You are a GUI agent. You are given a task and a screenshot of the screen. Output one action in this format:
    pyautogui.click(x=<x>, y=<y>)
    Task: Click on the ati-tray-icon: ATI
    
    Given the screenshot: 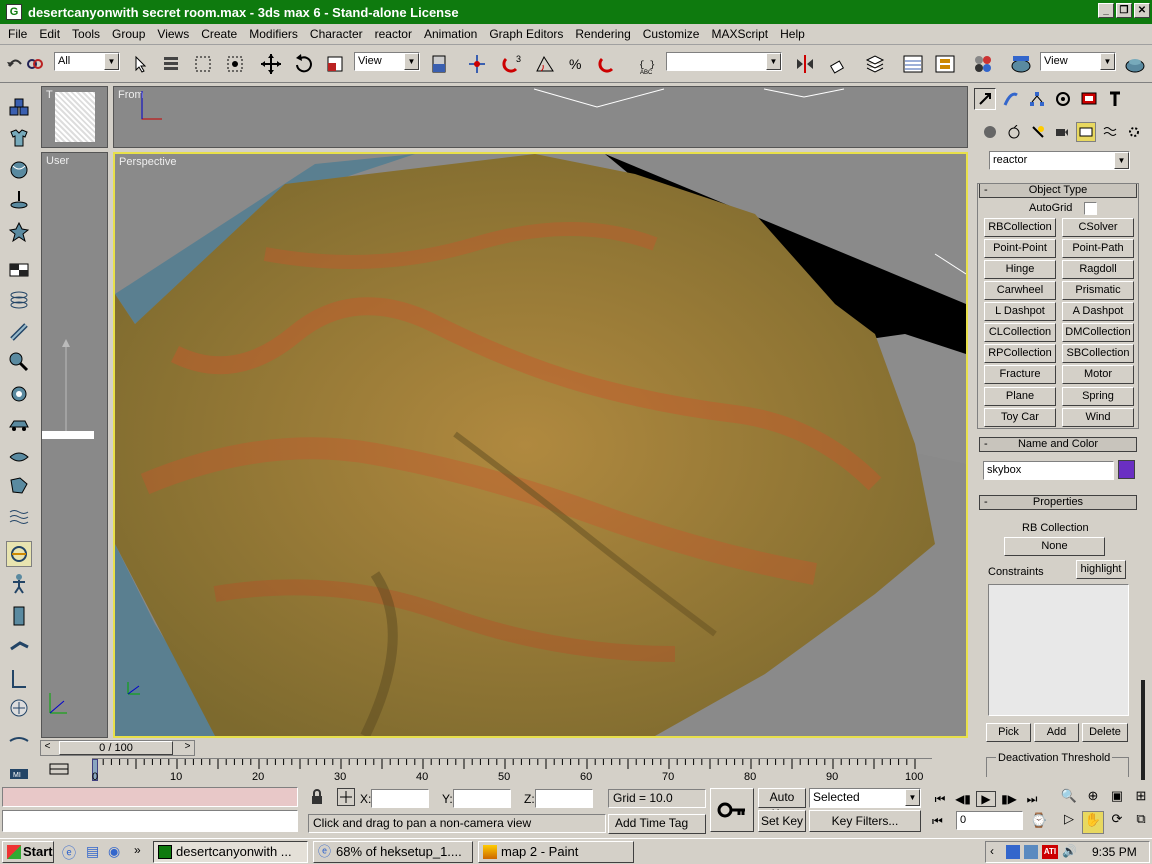 What is the action you would take?
    pyautogui.click(x=1050, y=852)
    